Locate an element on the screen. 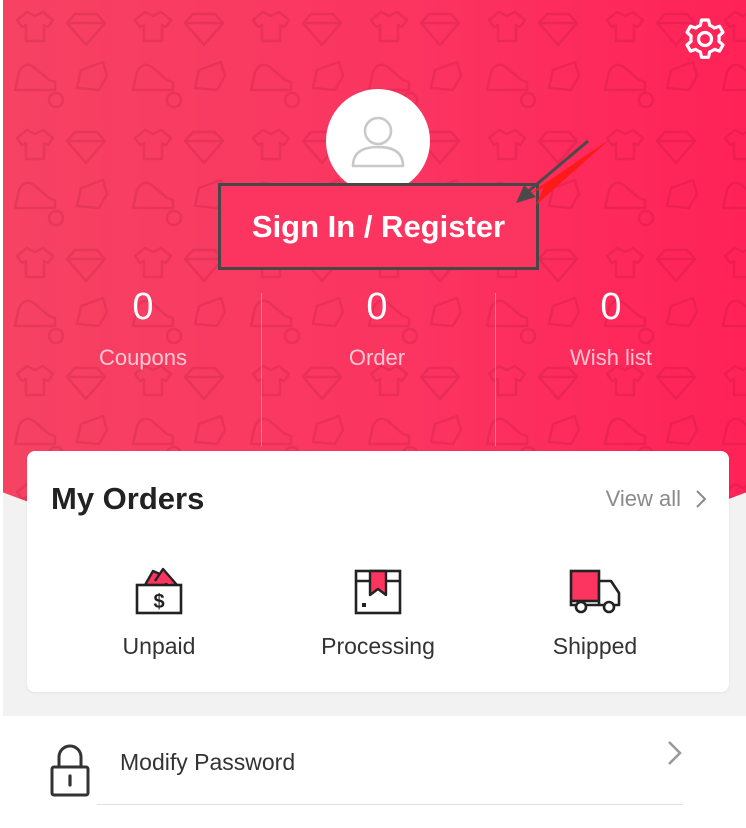  menu-divider is located at coordinates (390, 804).